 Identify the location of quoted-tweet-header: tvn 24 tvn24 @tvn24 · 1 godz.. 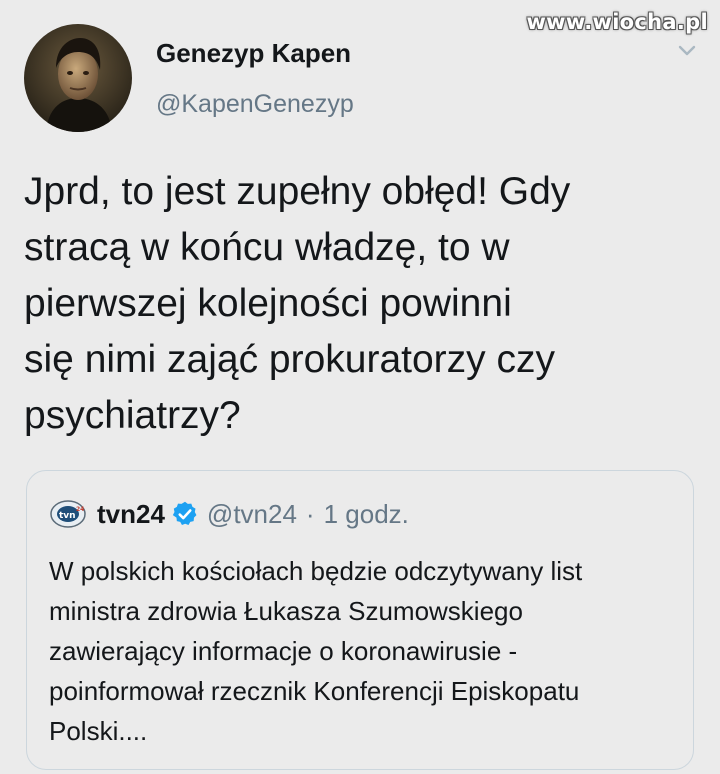
(229, 514).